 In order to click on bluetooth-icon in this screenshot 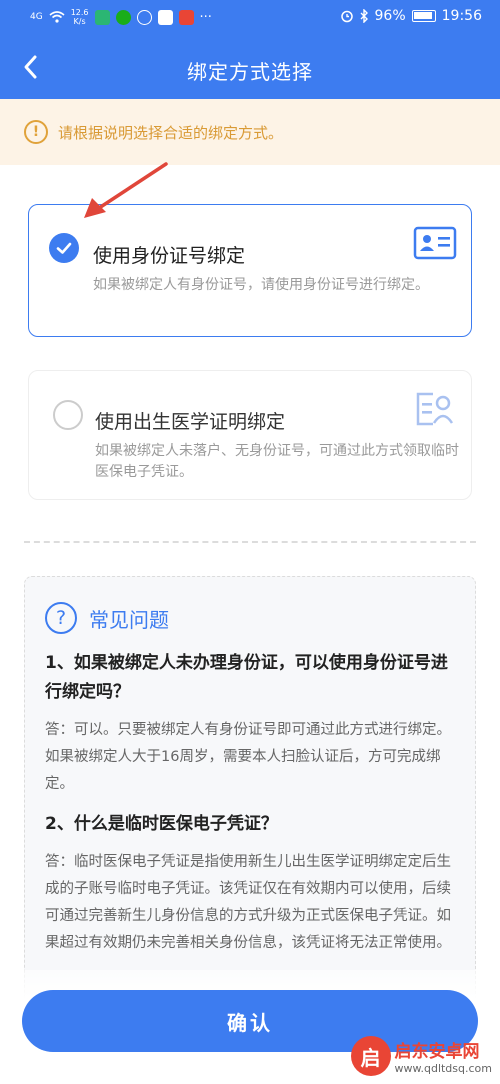, I will do `click(364, 16)`.